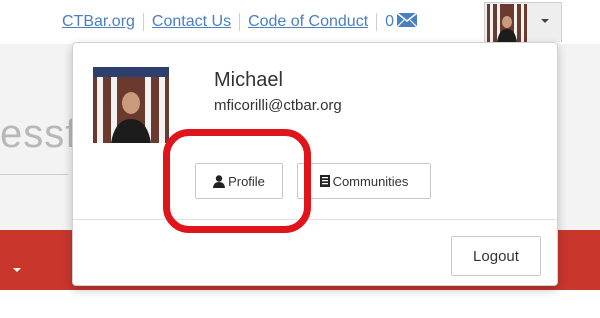 The image size is (600, 318). What do you see at coordinates (496, 256) in the screenshot?
I see `logout-button: Logout` at bounding box center [496, 256].